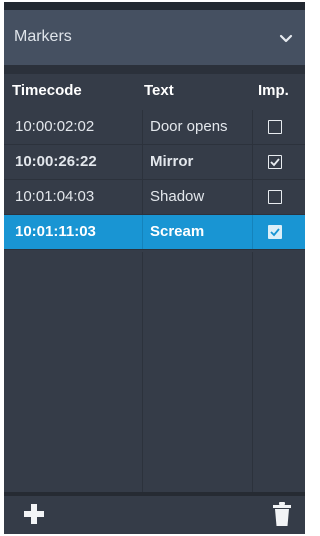 The image size is (320, 536). I want to click on row-timecode: 10:01:04:03, so click(55, 196).